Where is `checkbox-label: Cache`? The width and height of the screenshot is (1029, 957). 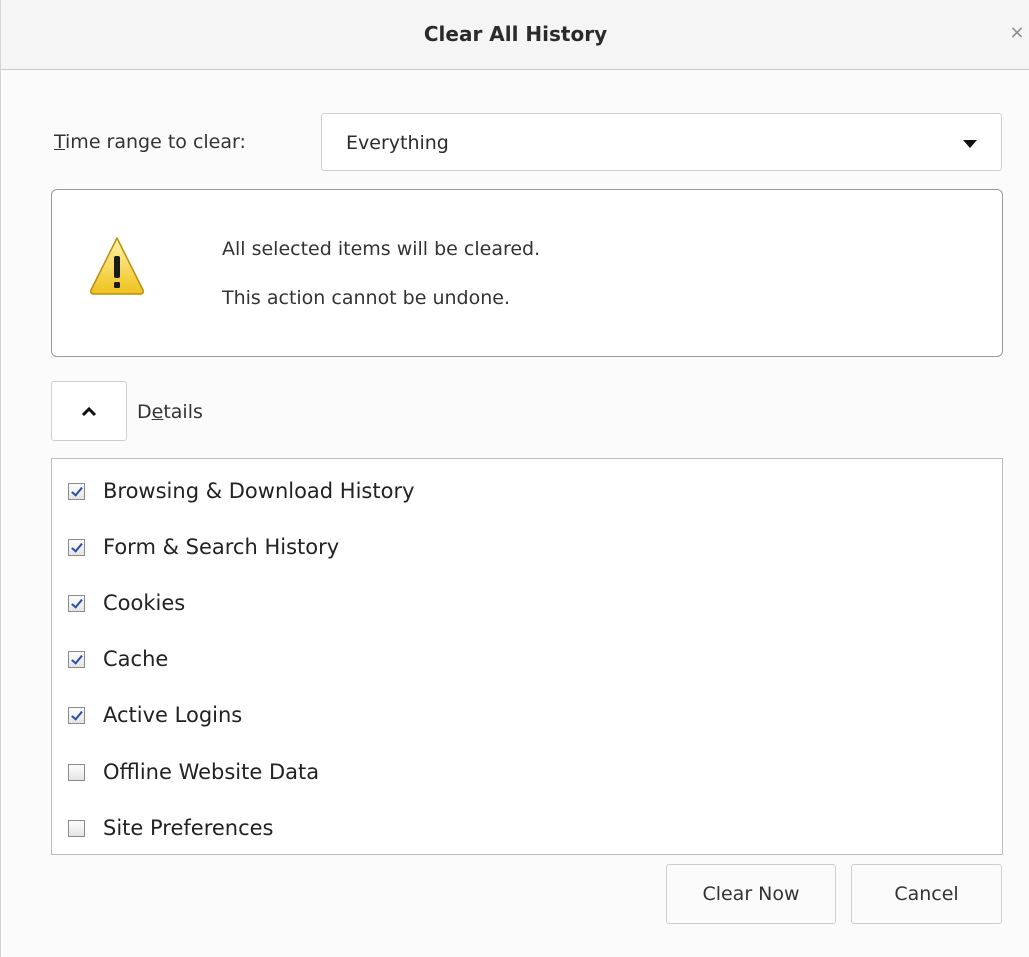 checkbox-label: Cache is located at coordinates (136, 659).